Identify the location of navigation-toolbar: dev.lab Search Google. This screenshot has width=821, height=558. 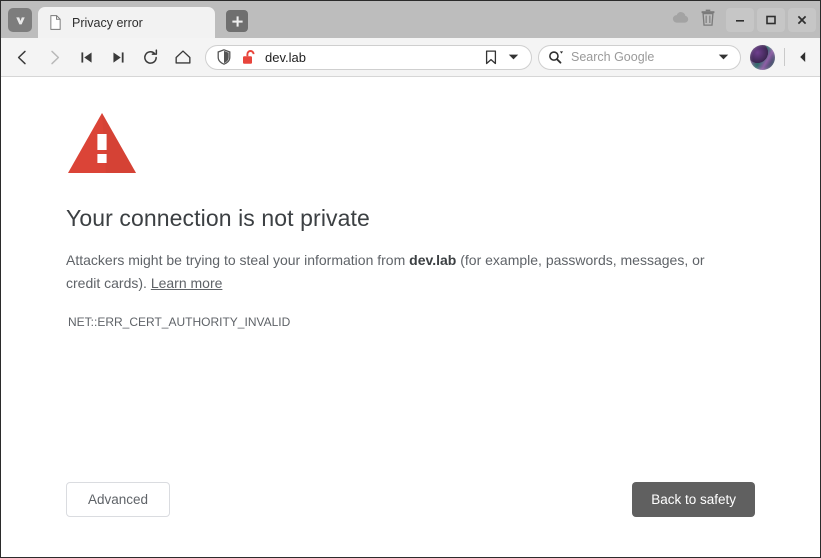
(410, 57).